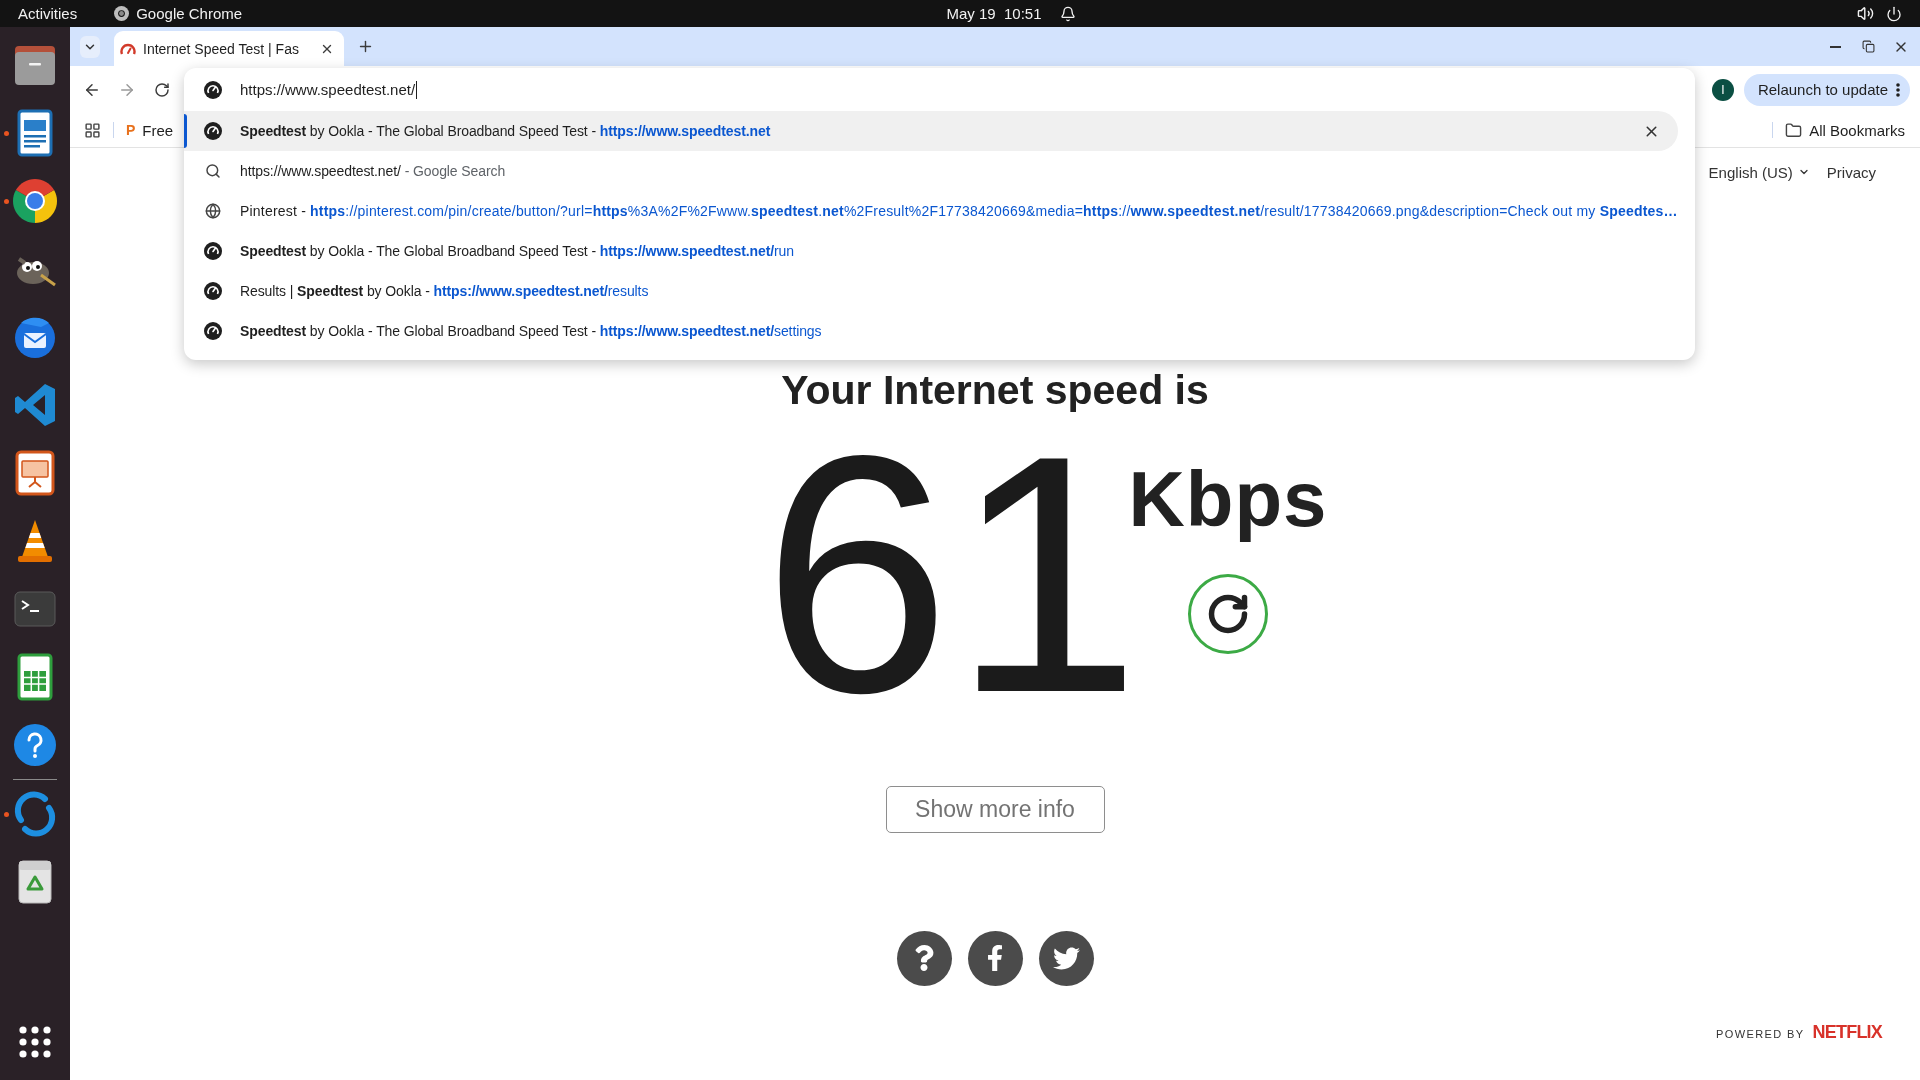 Image resolution: width=1920 pixels, height=1080 pixels. I want to click on privacy-link: Privacy, so click(1851, 172).